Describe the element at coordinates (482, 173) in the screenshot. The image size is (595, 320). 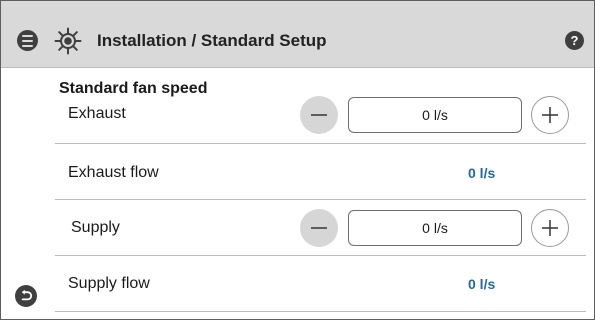
I see `exhaust-flow-value: 0 l/s` at that location.